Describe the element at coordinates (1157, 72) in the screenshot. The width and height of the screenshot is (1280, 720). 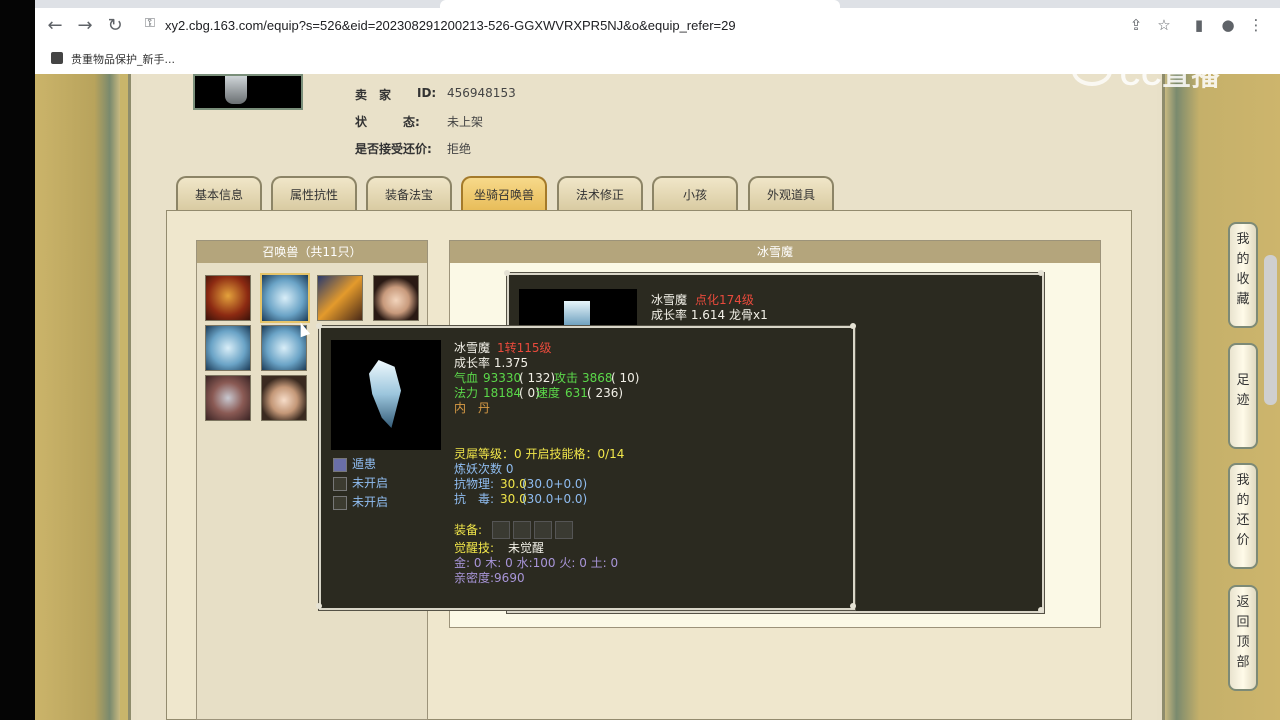
I see `stream-watermark-logo: CC直播` at that location.